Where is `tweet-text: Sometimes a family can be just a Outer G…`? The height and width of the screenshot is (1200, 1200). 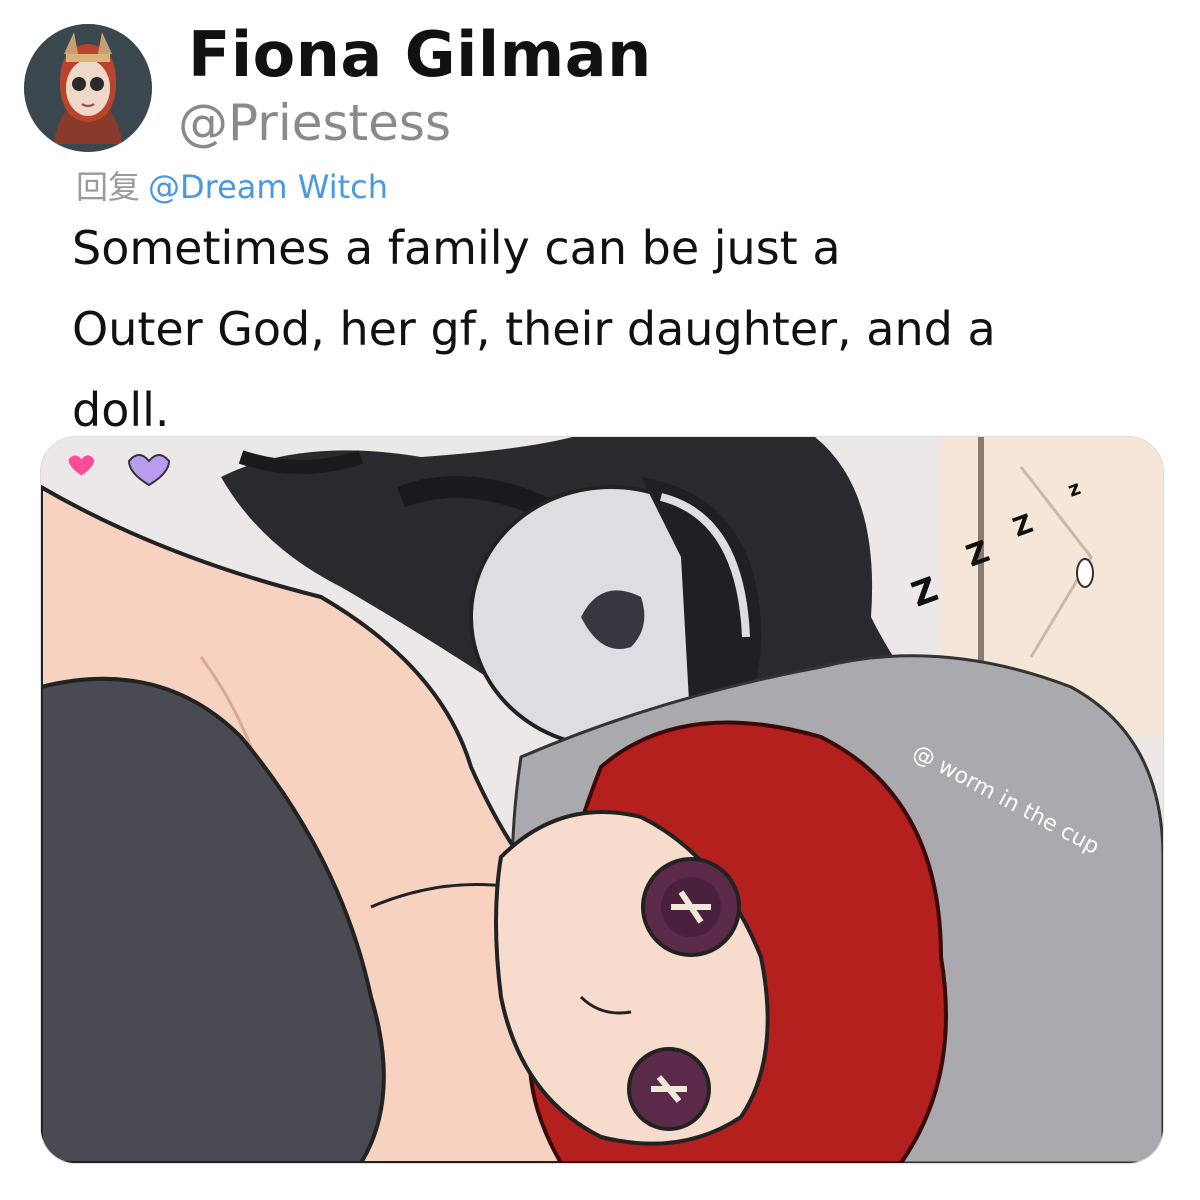
tweet-text: Sometimes a family can be just a Outer G… is located at coordinates (534, 329).